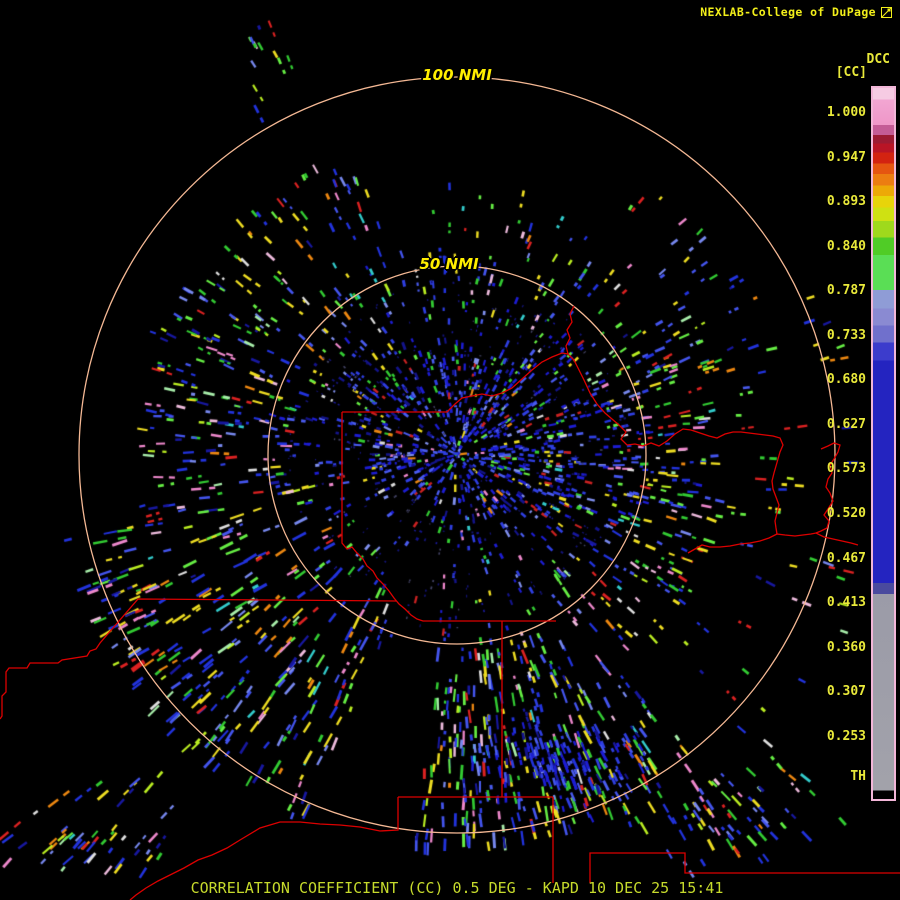  I want to click on colorbar-tick-label: 0.947, so click(846, 157).